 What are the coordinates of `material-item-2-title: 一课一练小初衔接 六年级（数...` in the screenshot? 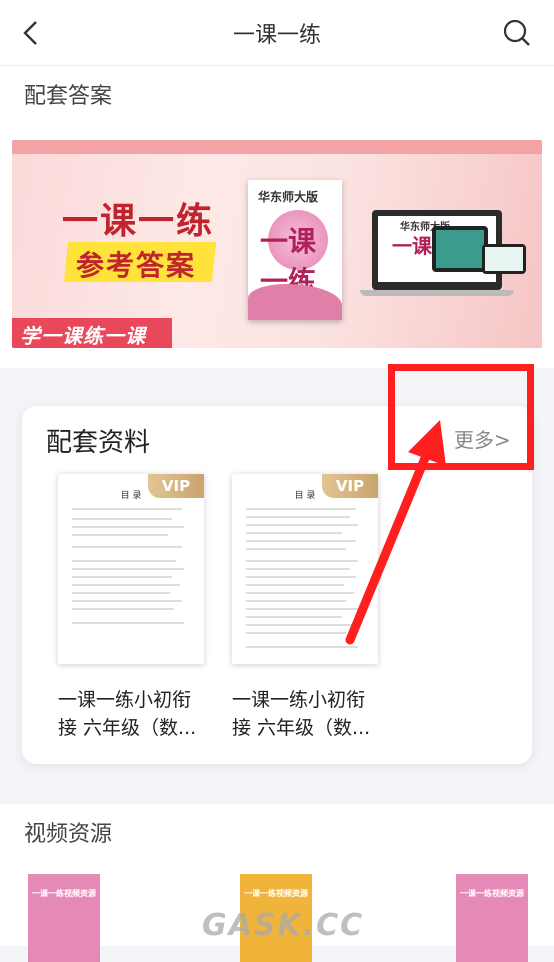 It's located at (307, 714).